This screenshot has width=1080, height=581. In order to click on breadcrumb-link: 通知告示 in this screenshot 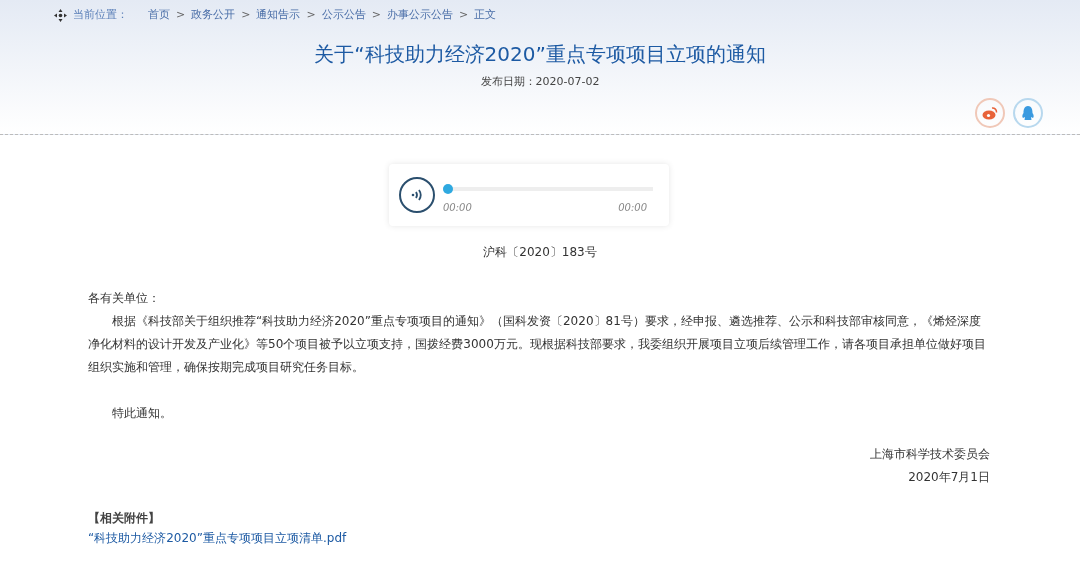, I will do `click(278, 15)`.